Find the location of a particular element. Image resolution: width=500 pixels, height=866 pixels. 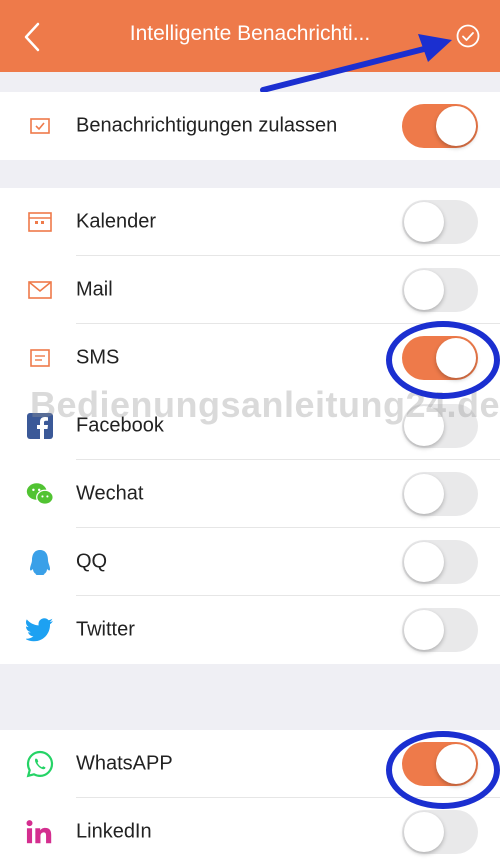

linkedin-icon is located at coordinates (40, 832).